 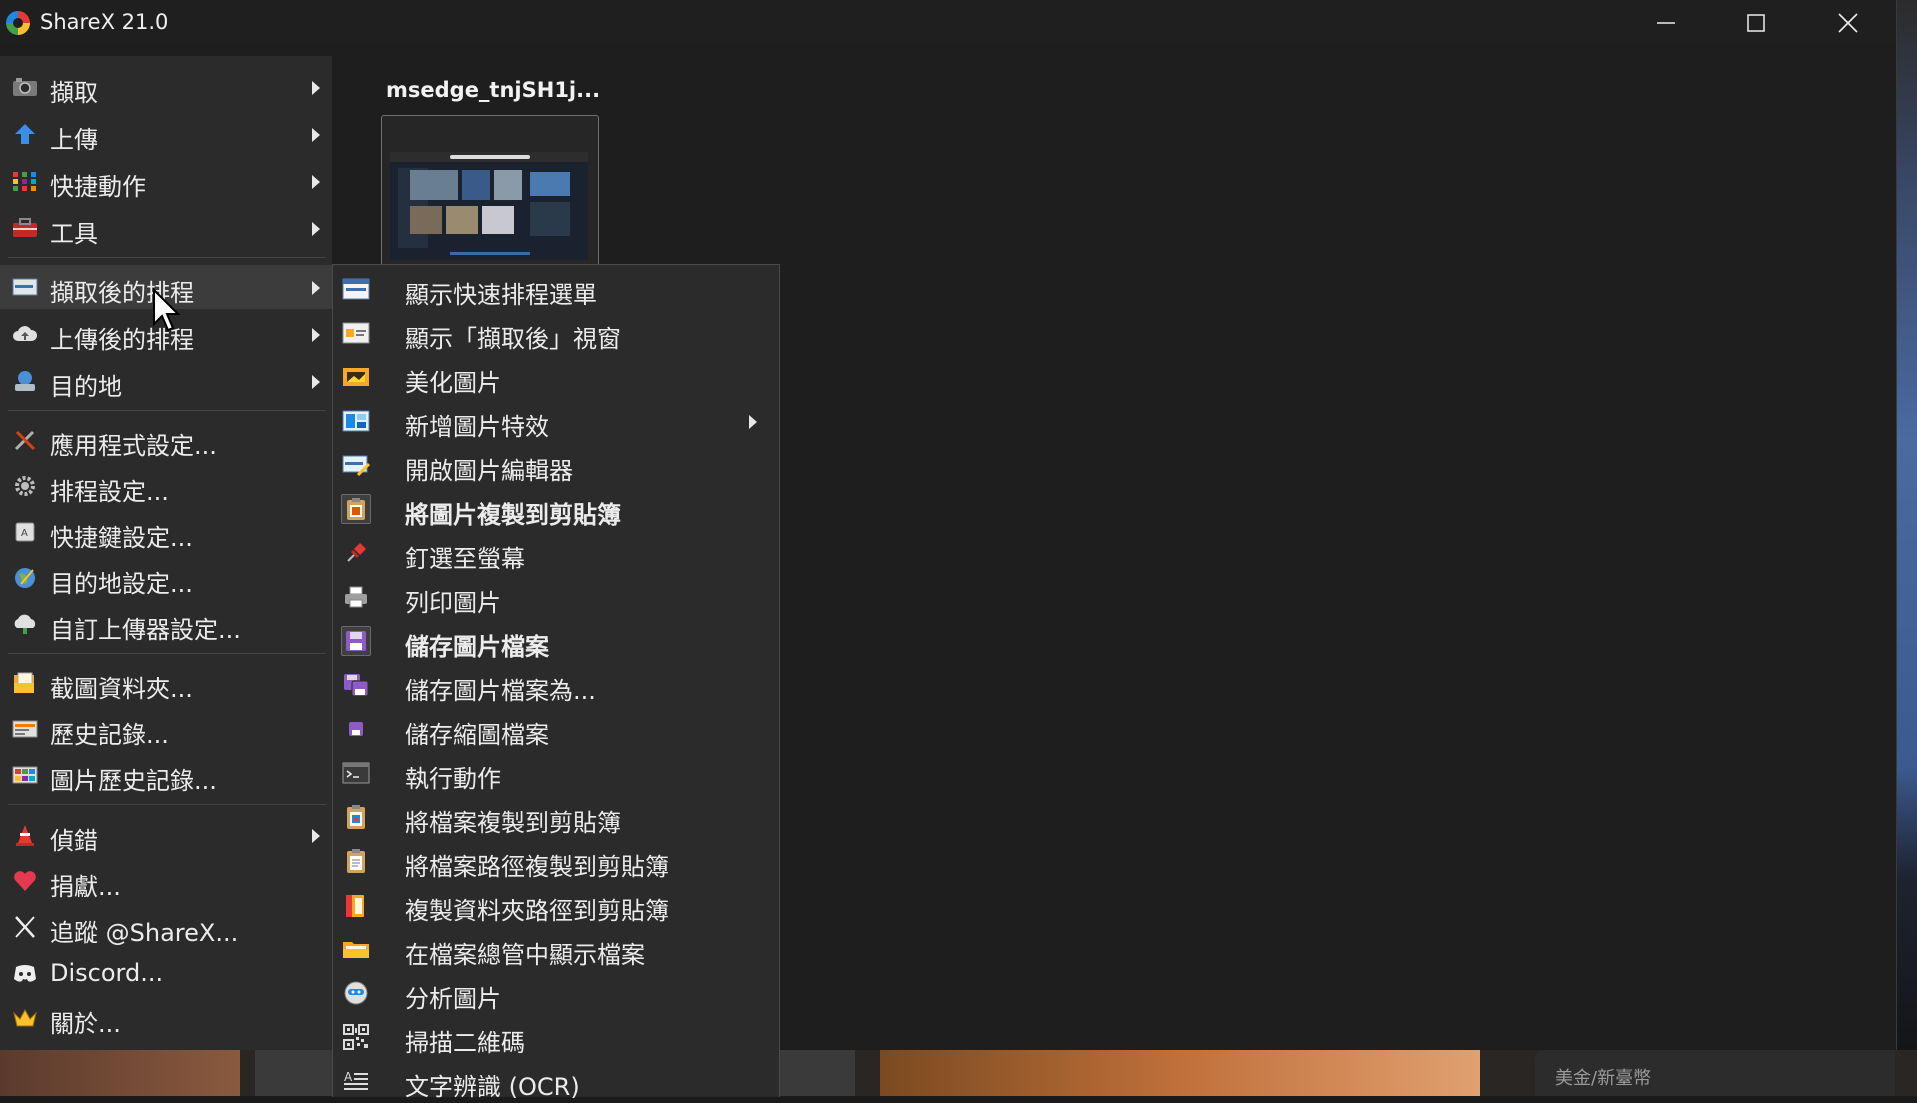 I want to click on mouse-cursor-icon, so click(x=167, y=312).